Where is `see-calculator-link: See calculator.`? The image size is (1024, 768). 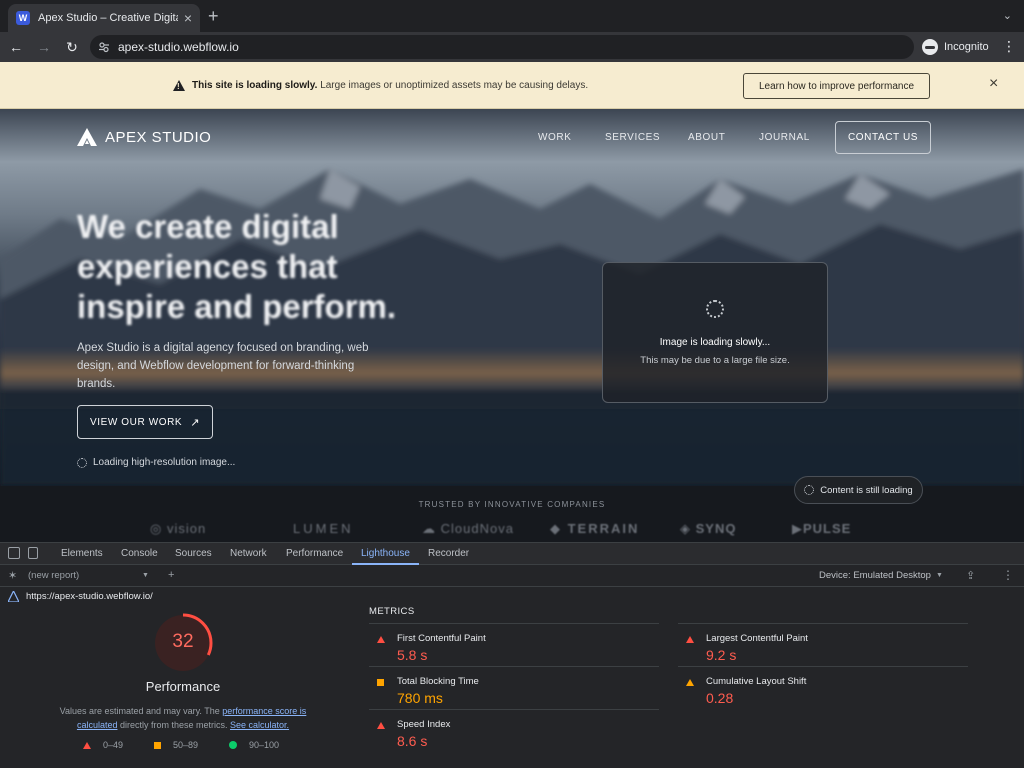 see-calculator-link: See calculator. is located at coordinates (259, 725).